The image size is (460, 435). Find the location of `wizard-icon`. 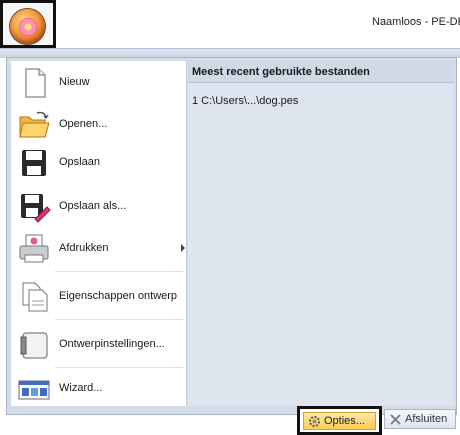

wizard-icon is located at coordinates (34, 390).